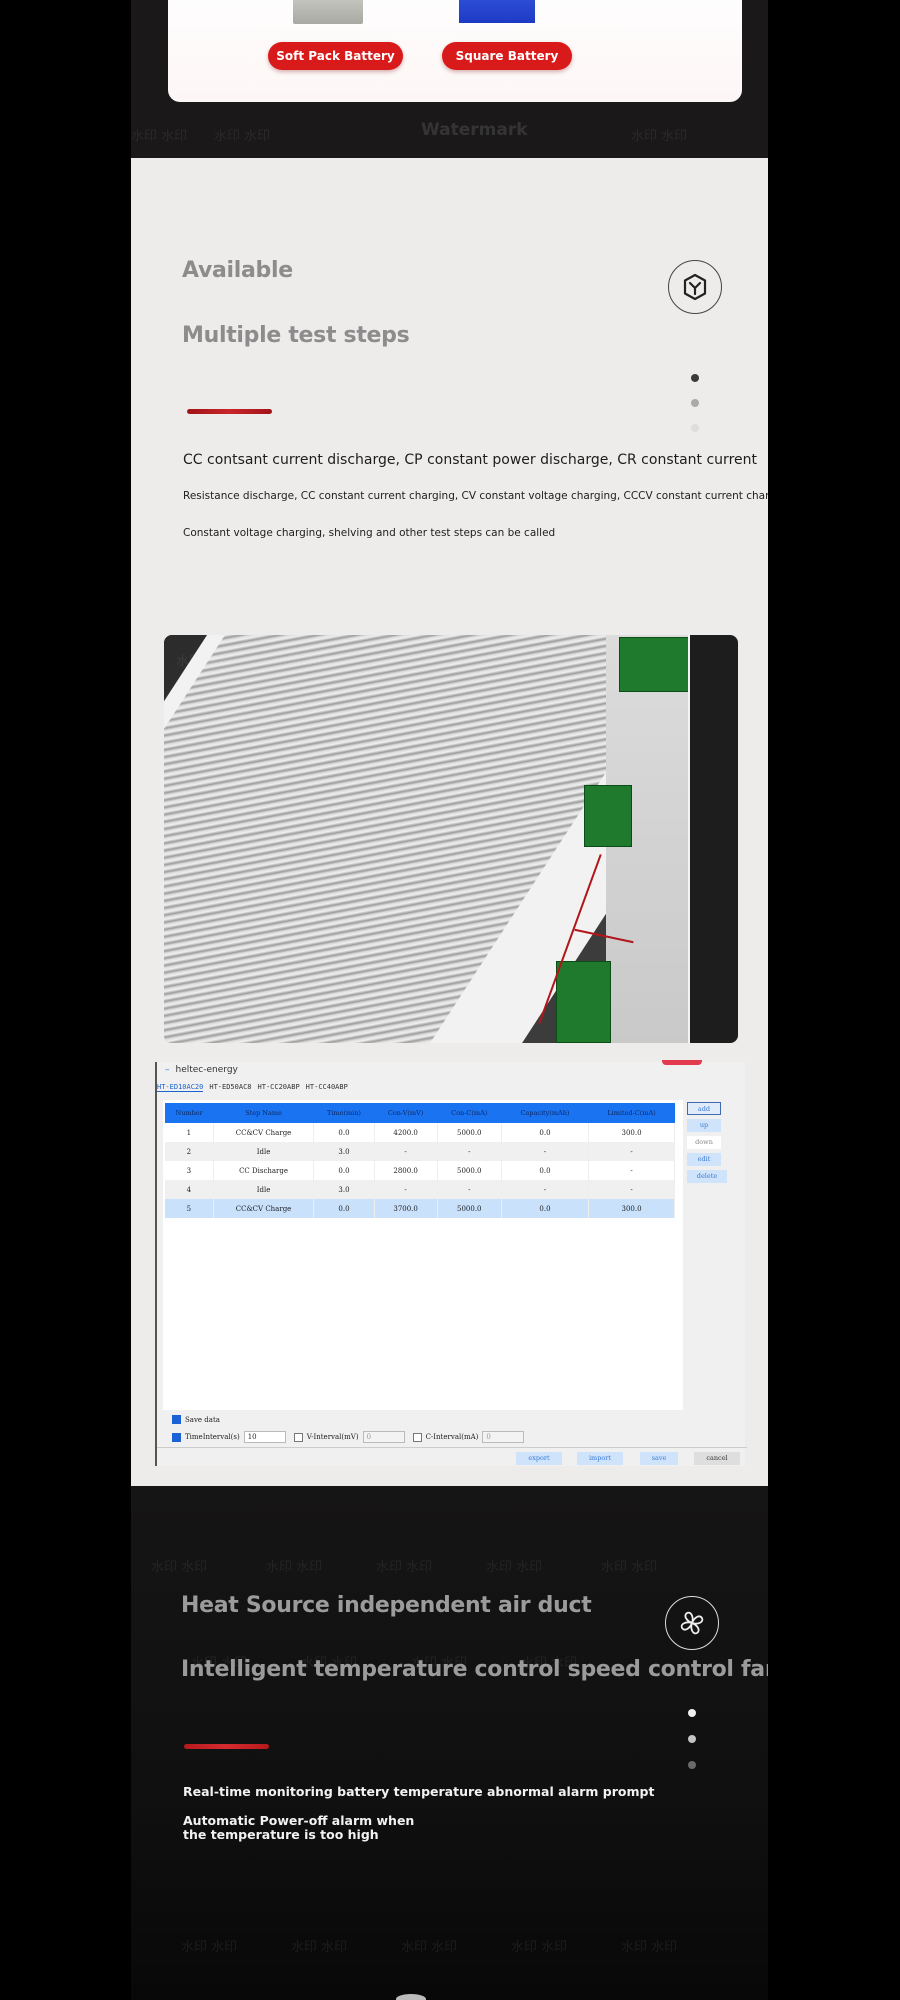 The image size is (900, 2000). What do you see at coordinates (189, 1113) in the screenshot?
I see `column-header: Number` at bounding box center [189, 1113].